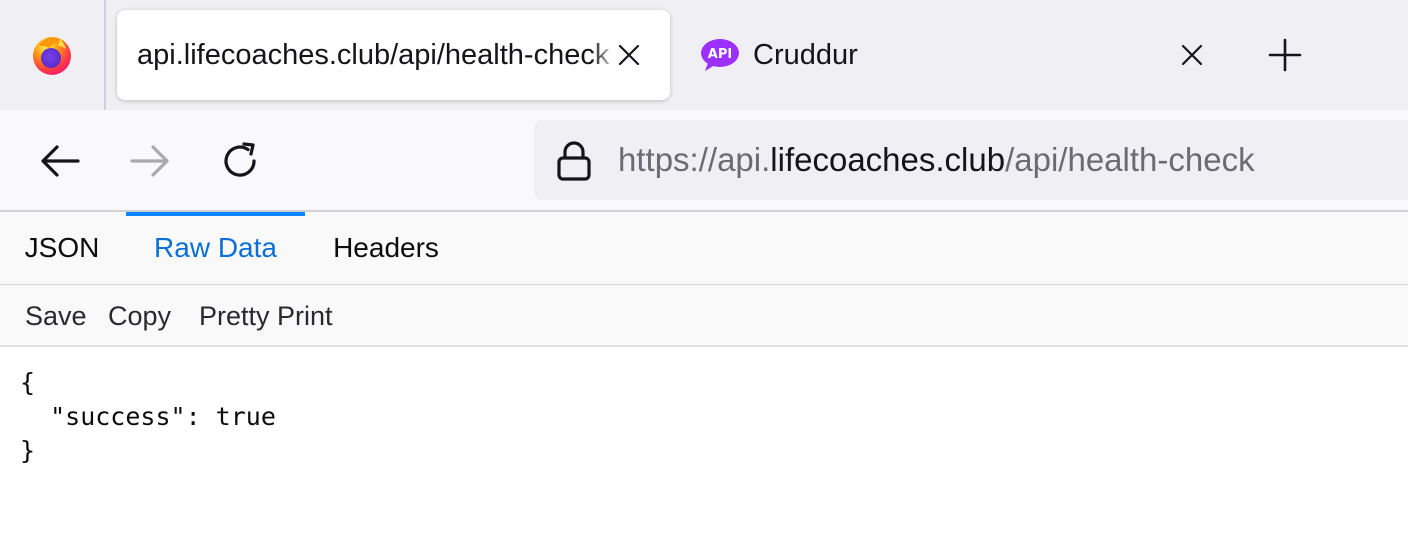 The width and height of the screenshot is (1408, 537). I want to click on tab-headers: Headers, so click(386, 248).